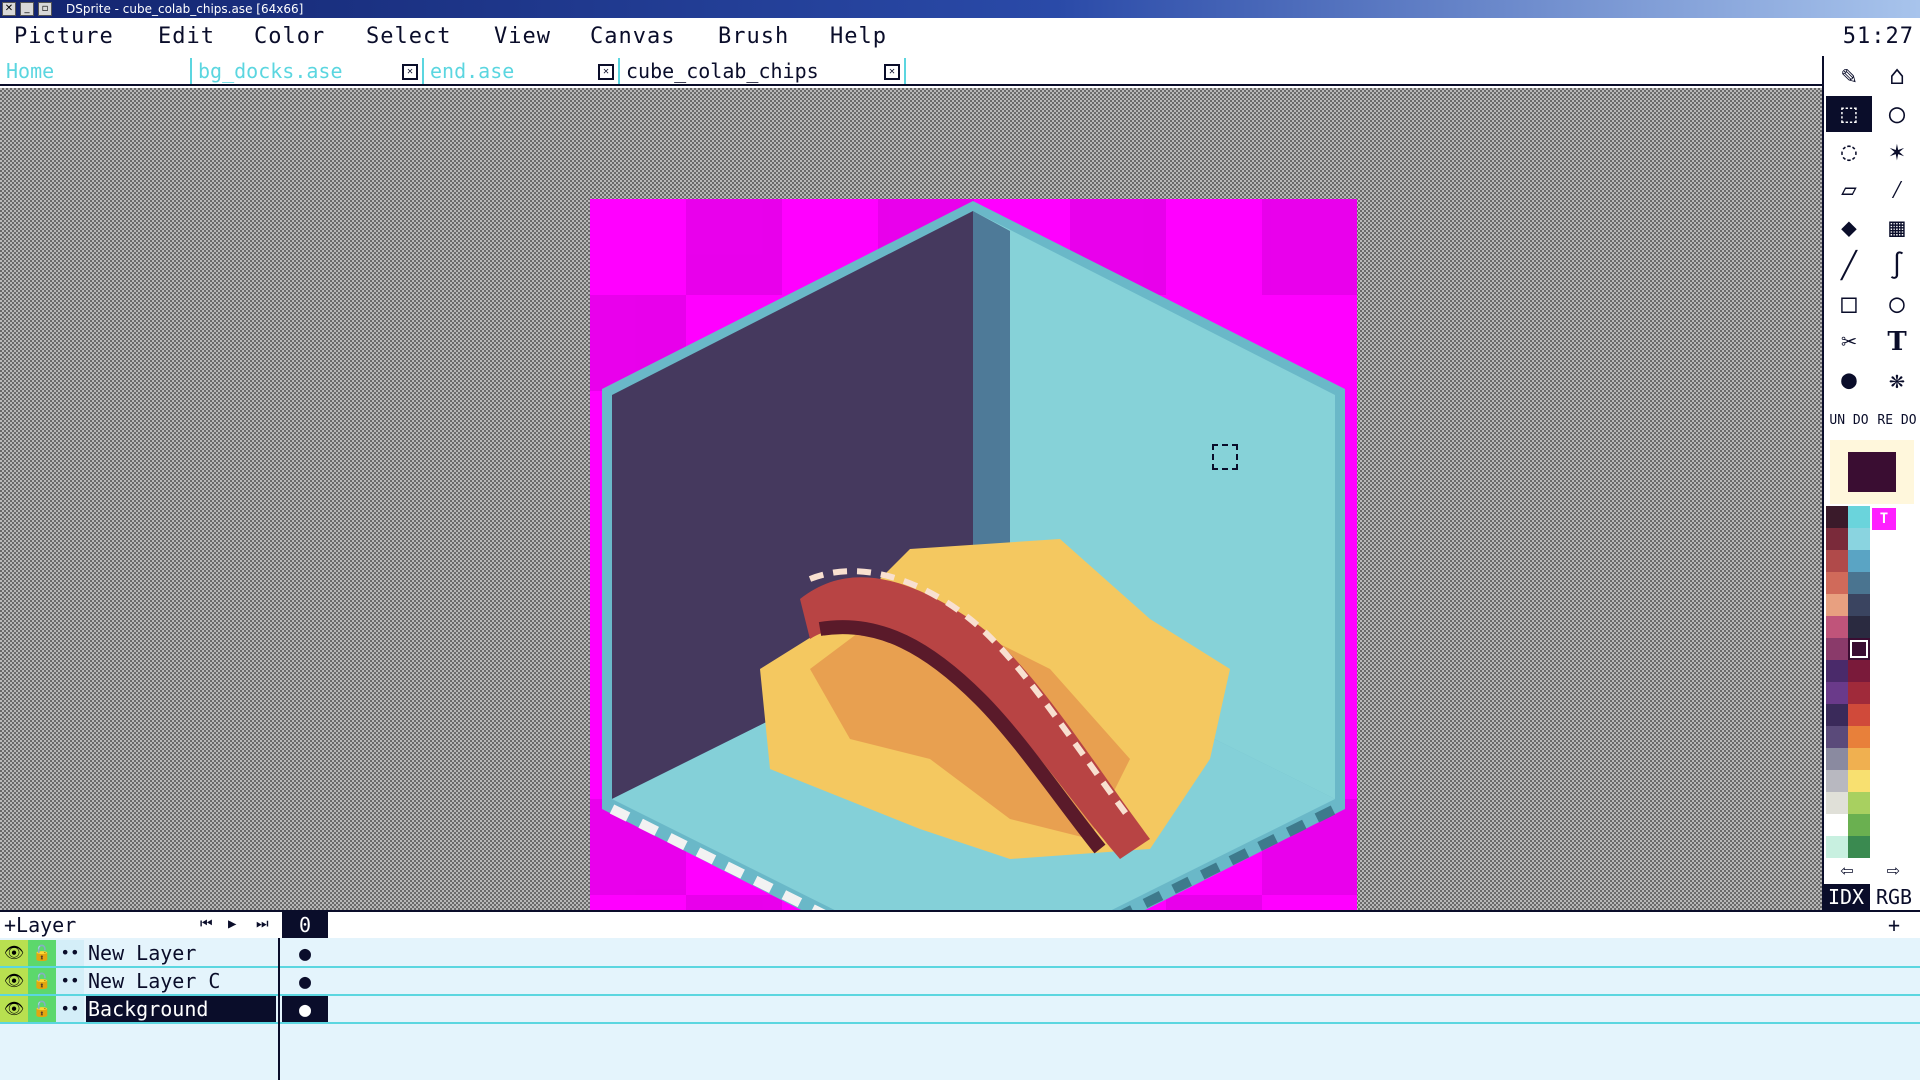  I want to click on palette-prev-icon: ⇦, so click(1847, 871).